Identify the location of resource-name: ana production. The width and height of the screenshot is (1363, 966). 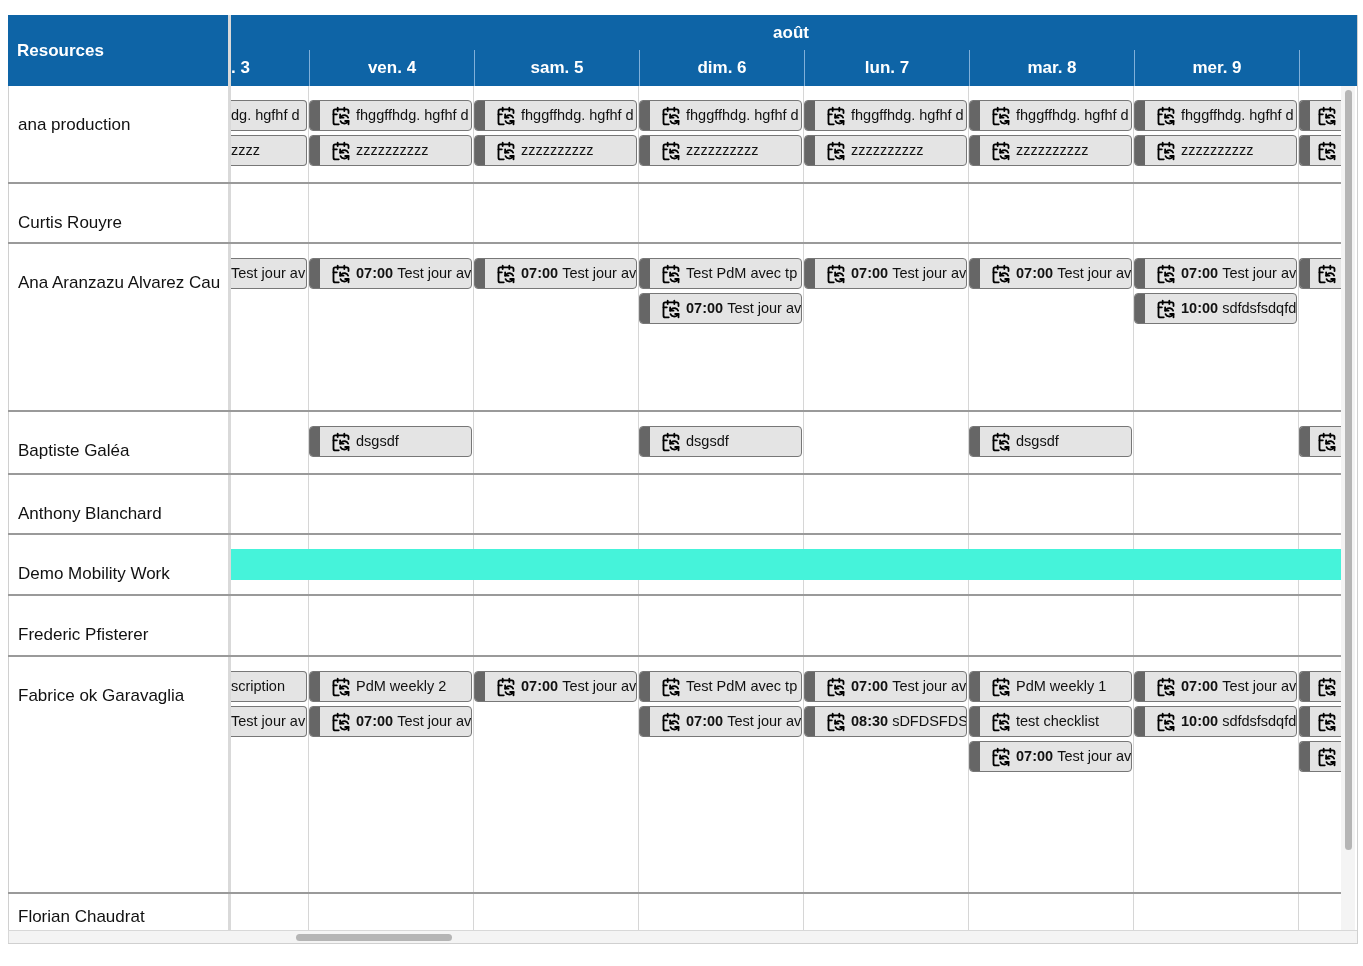
(74, 124).